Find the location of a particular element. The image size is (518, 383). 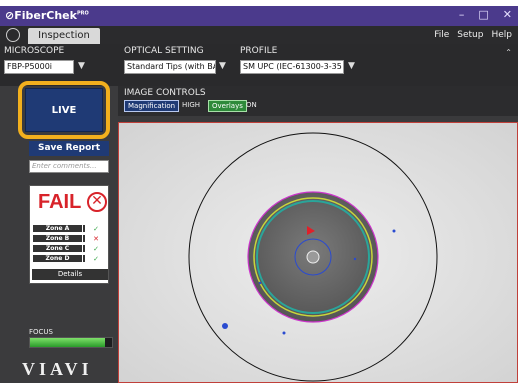

menu-bar: File Setup Help is located at coordinates (473, 35).